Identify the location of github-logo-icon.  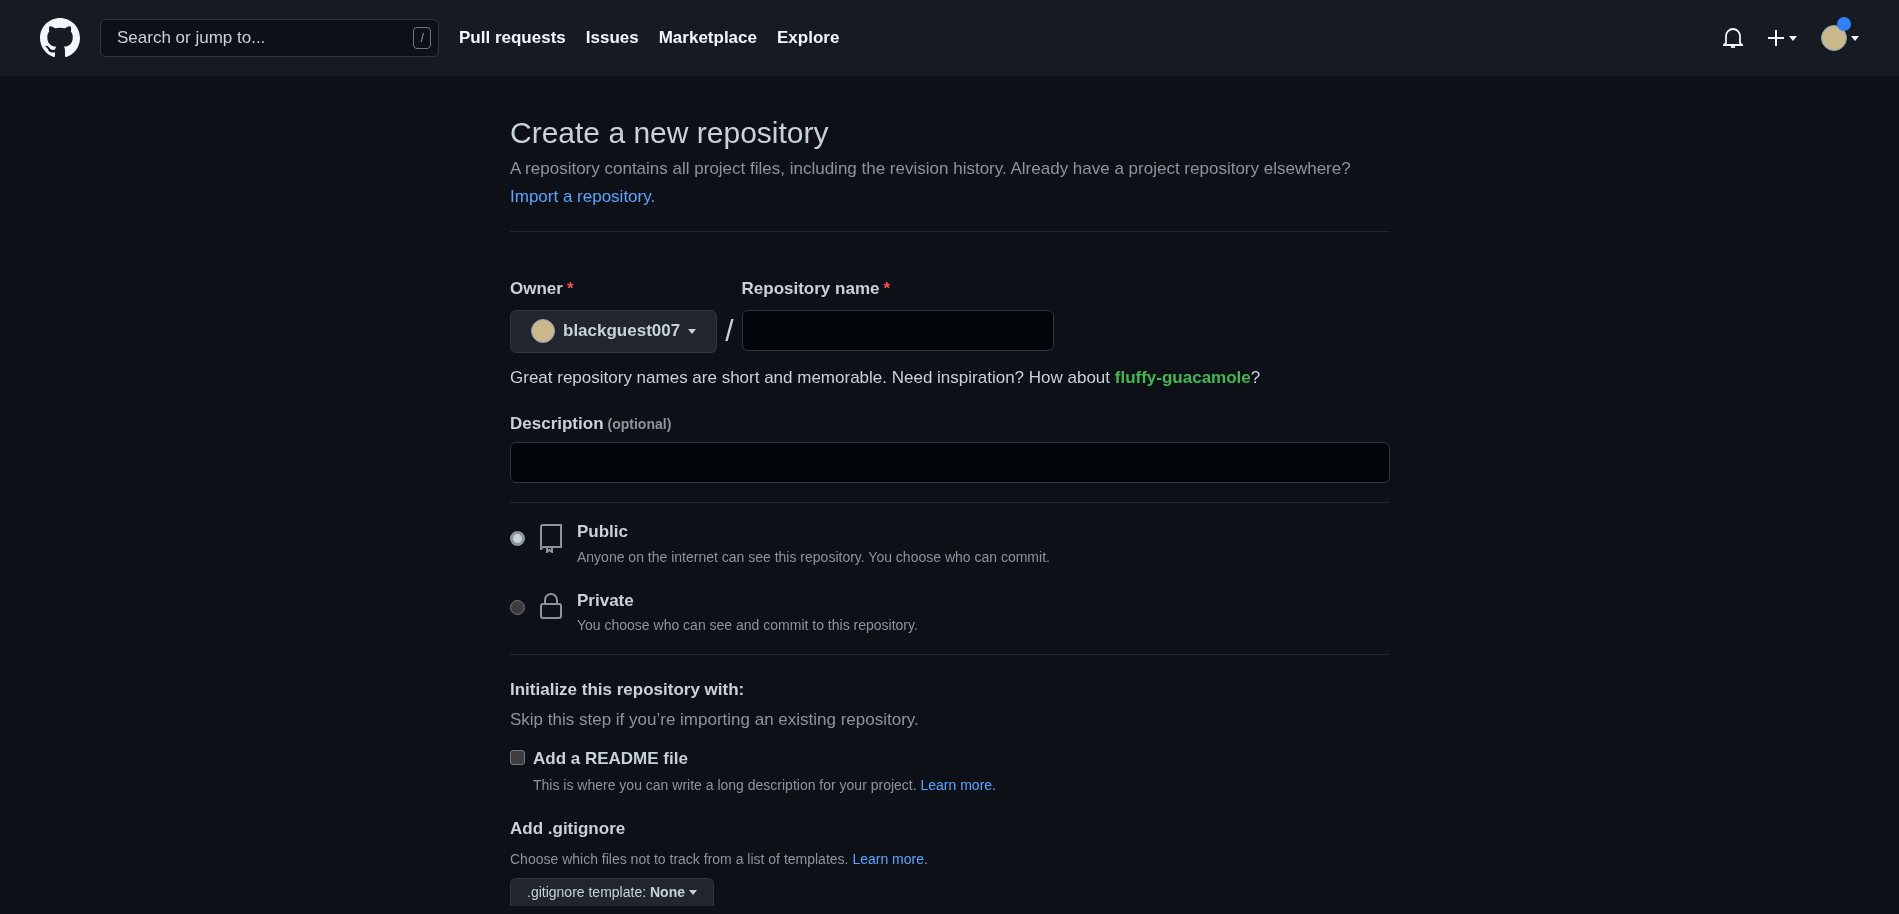
(60, 38).